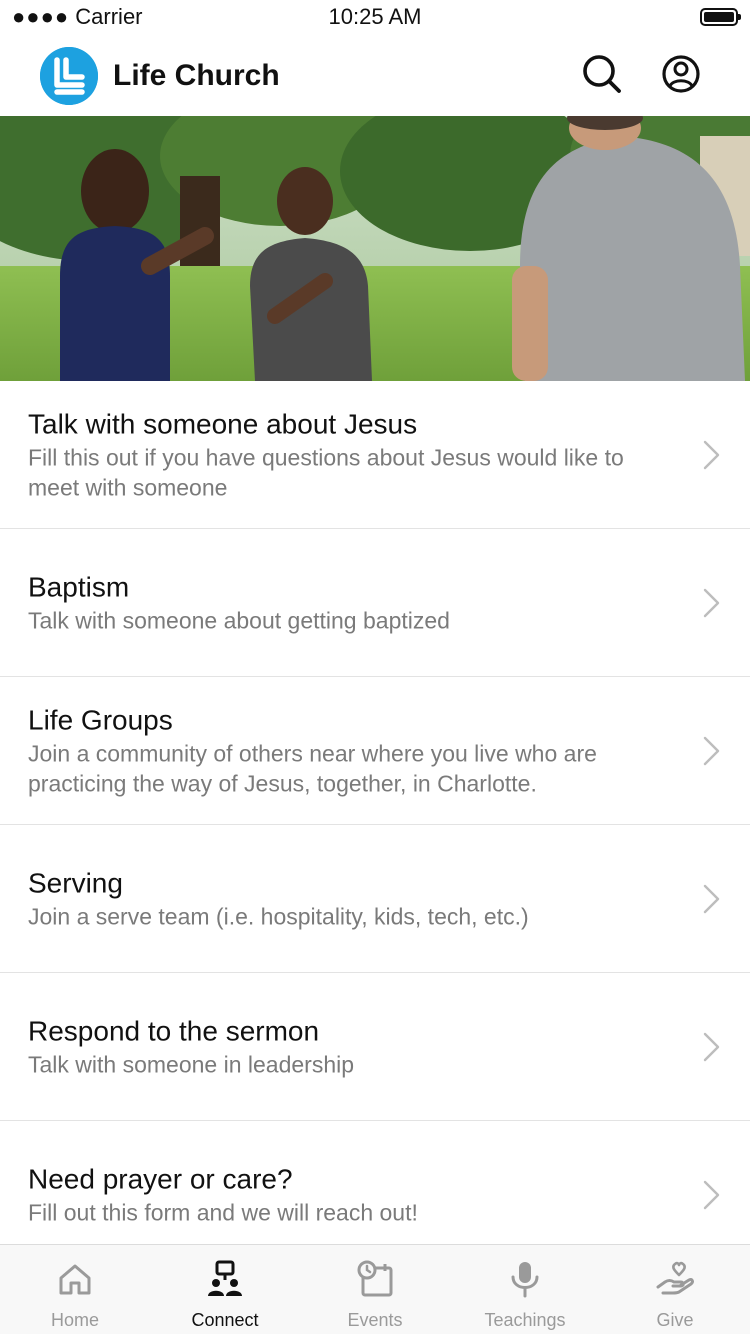 This screenshot has height=1334, width=750. I want to click on app-header: Life Church, so click(375, 76).